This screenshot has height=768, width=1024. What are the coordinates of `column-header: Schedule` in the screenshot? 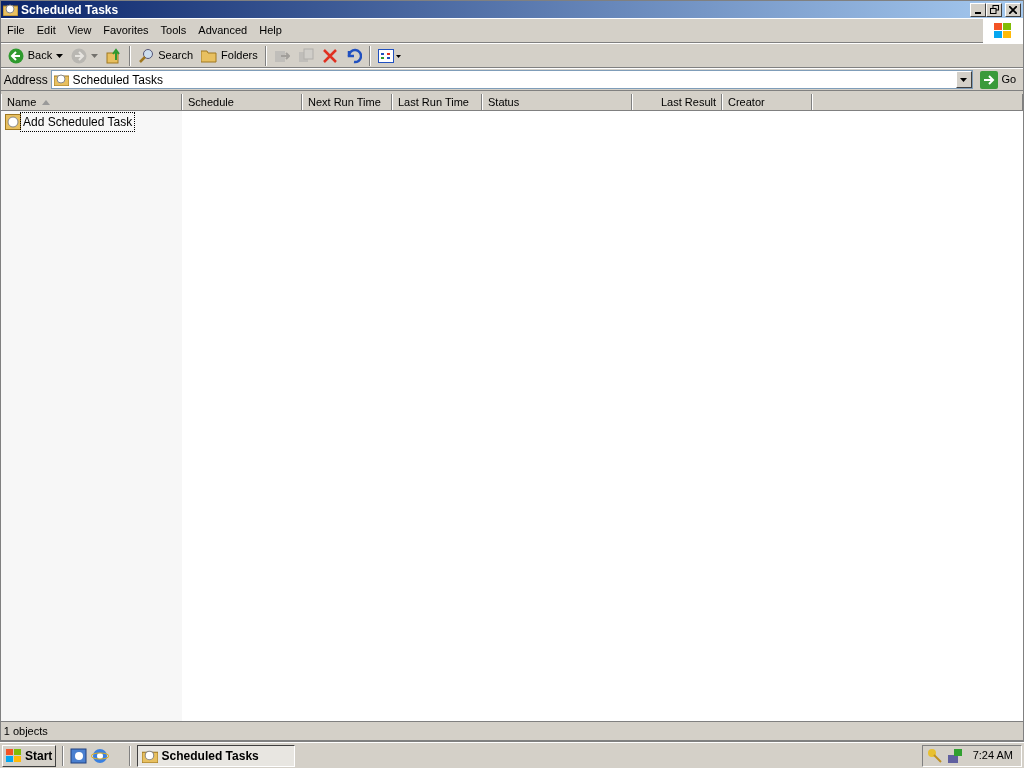 It's located at (242, 102).